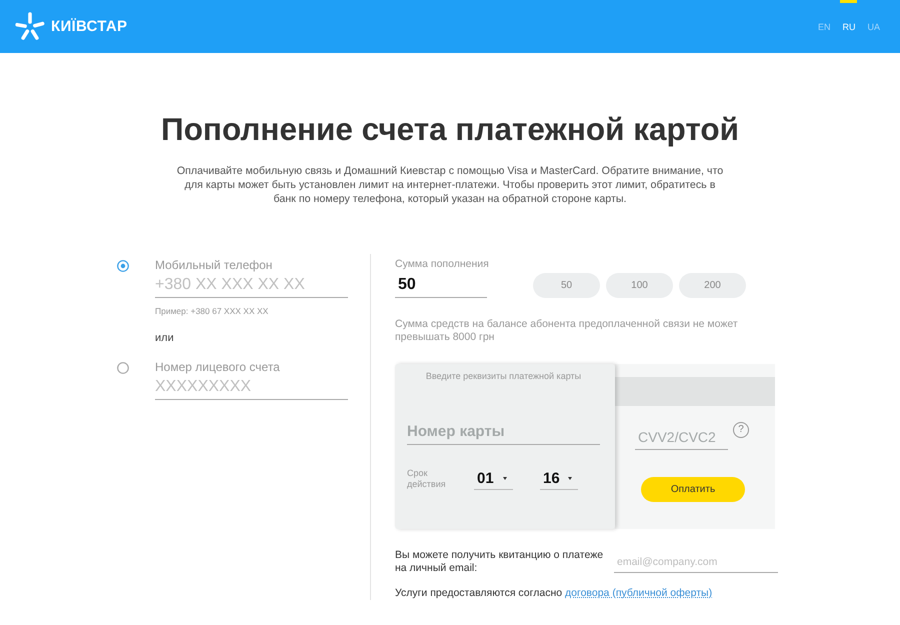  Describe the element at coordinates (693, 489) in the screenshot. I see `pay-button: Оплатить` at that location.